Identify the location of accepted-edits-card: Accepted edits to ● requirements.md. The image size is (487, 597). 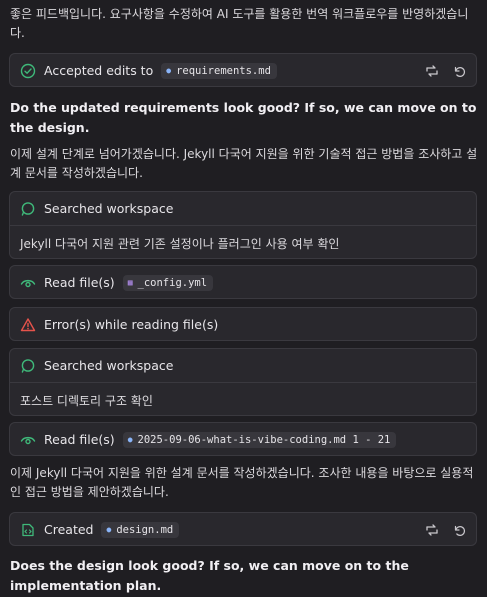
(243, 70).